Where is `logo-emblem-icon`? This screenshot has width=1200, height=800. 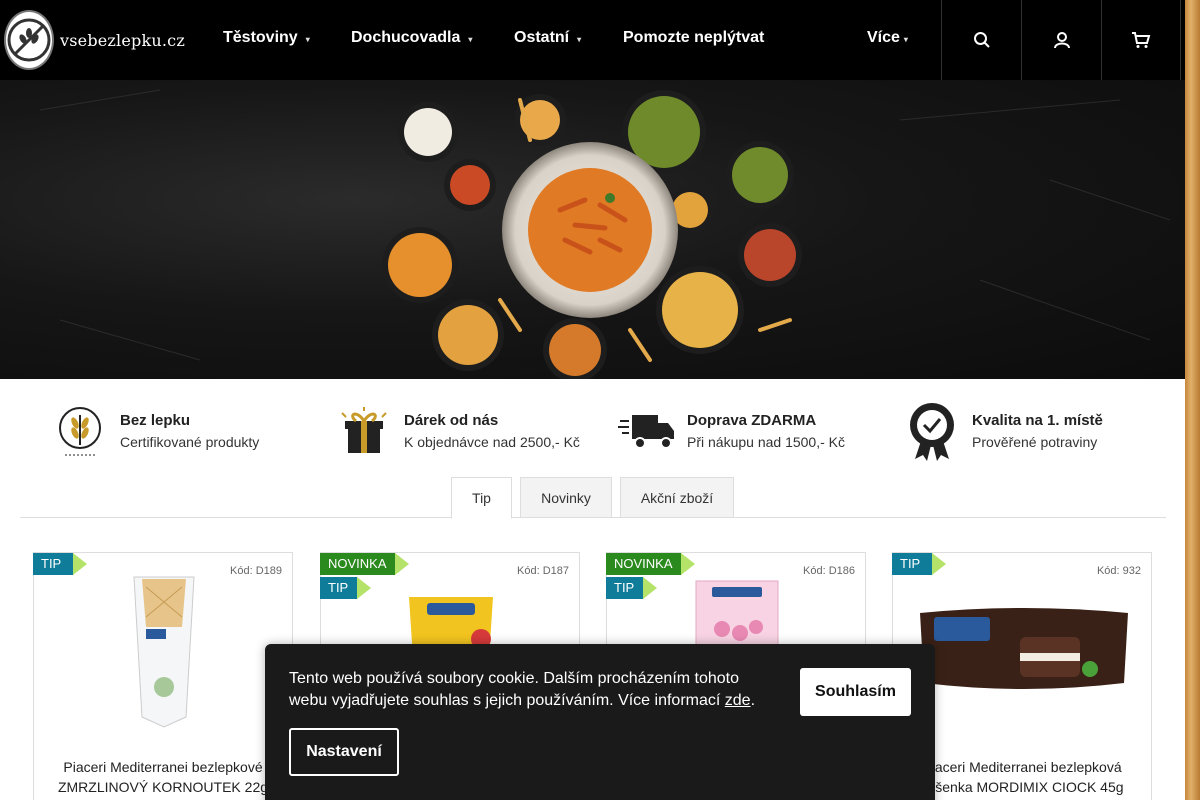 logo-emblem-icon is located at coordinates (29, 40).